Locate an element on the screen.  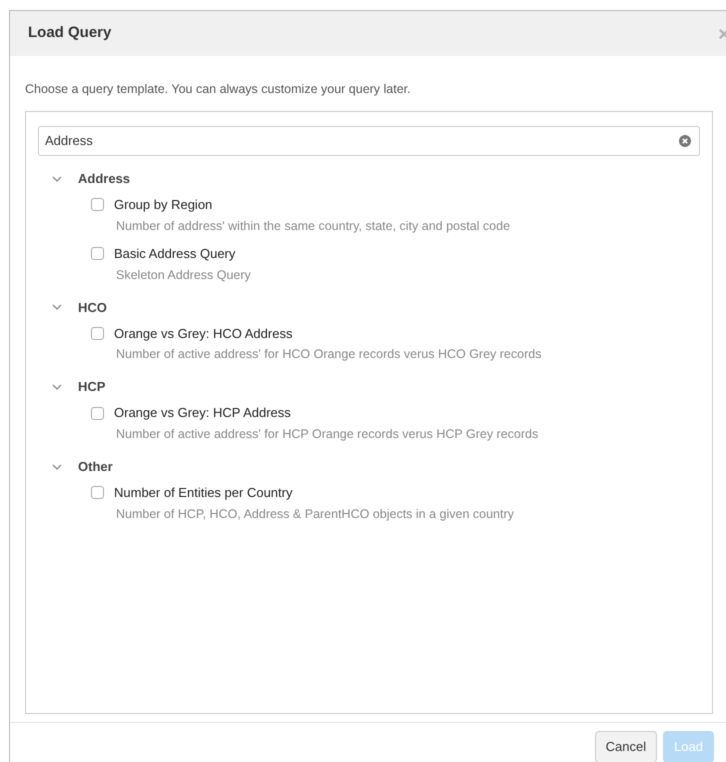
template-name: Orange vs Grey: HCO Address is located at coordinates (203, 333).